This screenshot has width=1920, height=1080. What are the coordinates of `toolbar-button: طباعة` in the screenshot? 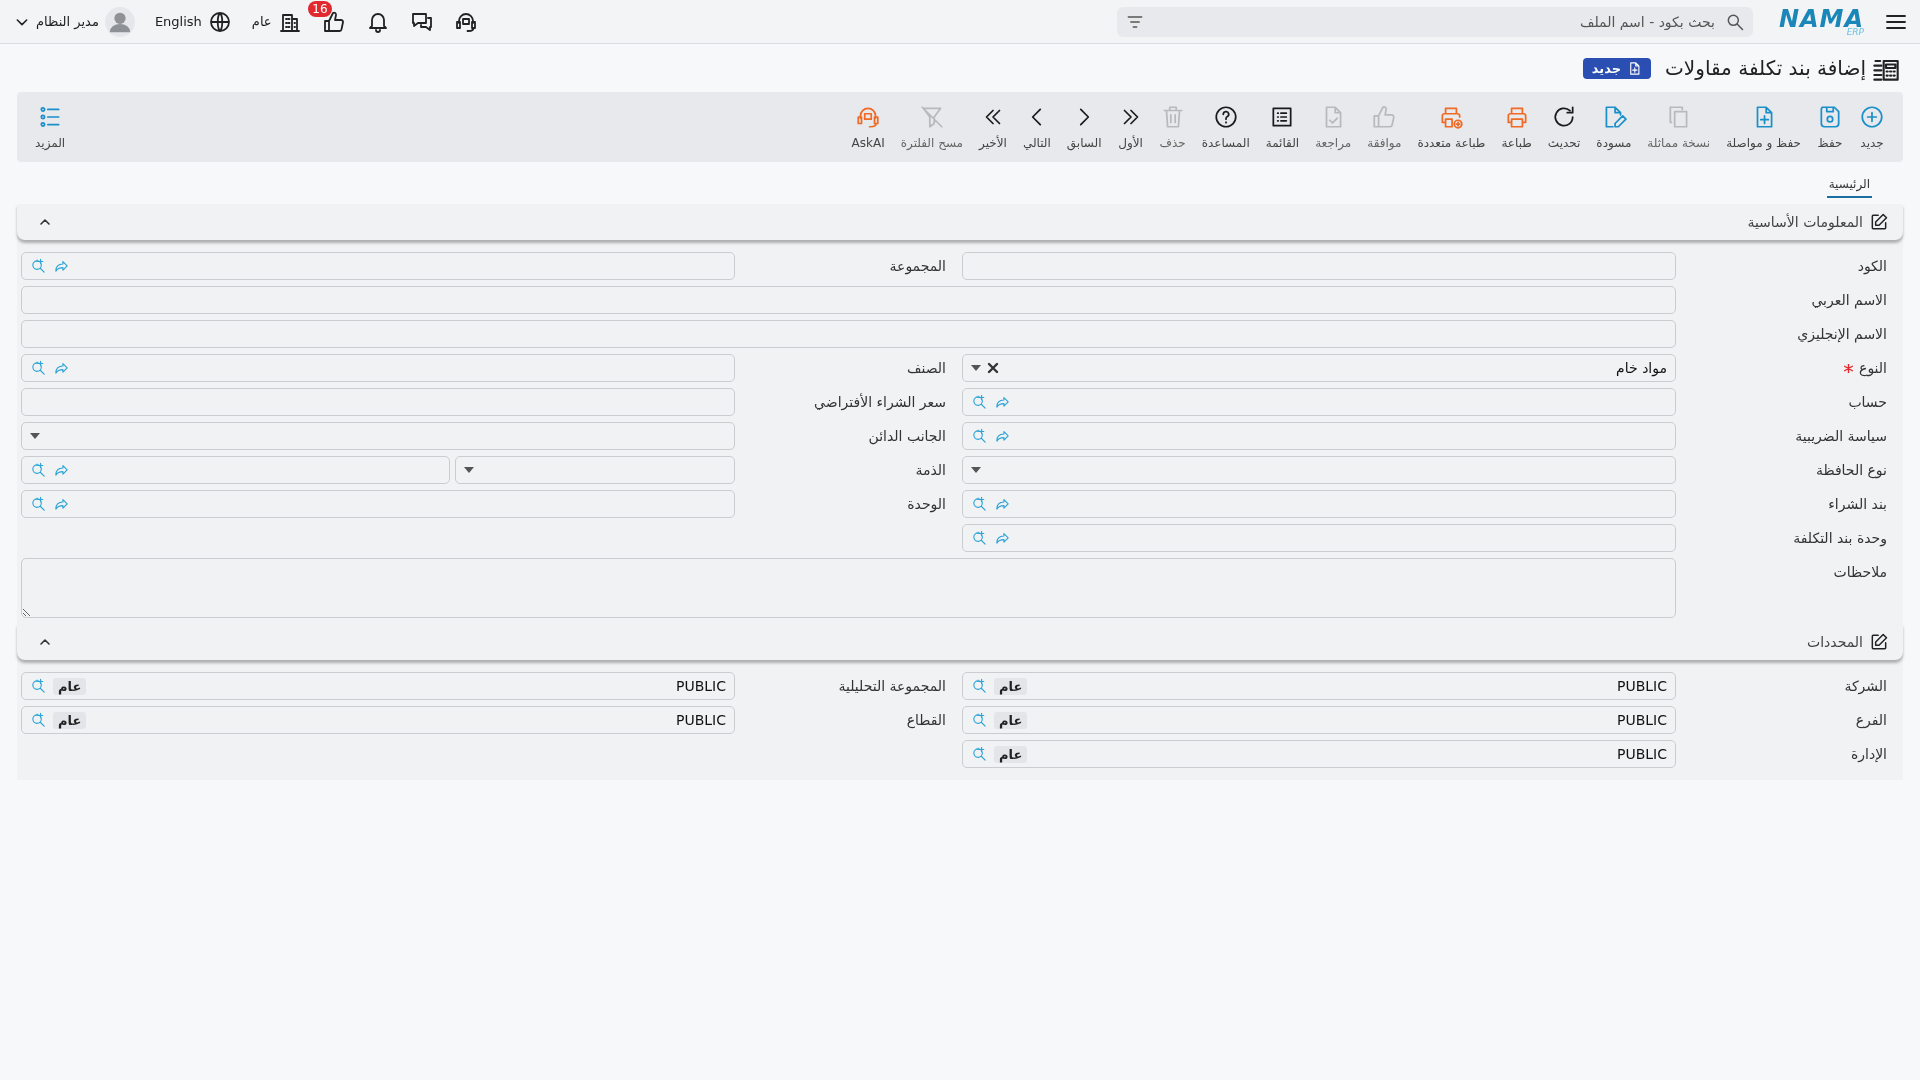 It's located at (1516, 127).